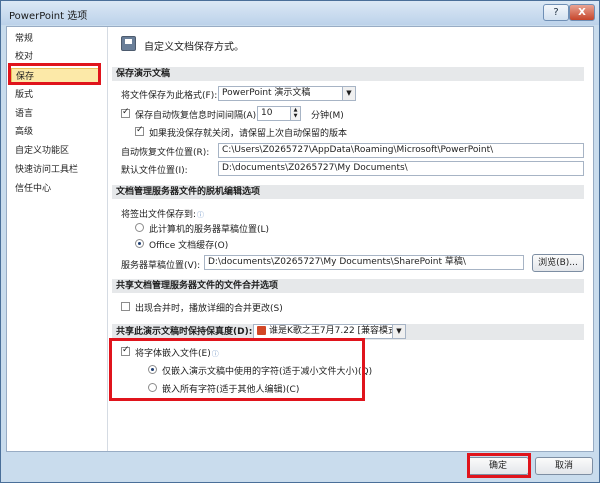  I want to click on merge-checkbox, so click(125, 306).